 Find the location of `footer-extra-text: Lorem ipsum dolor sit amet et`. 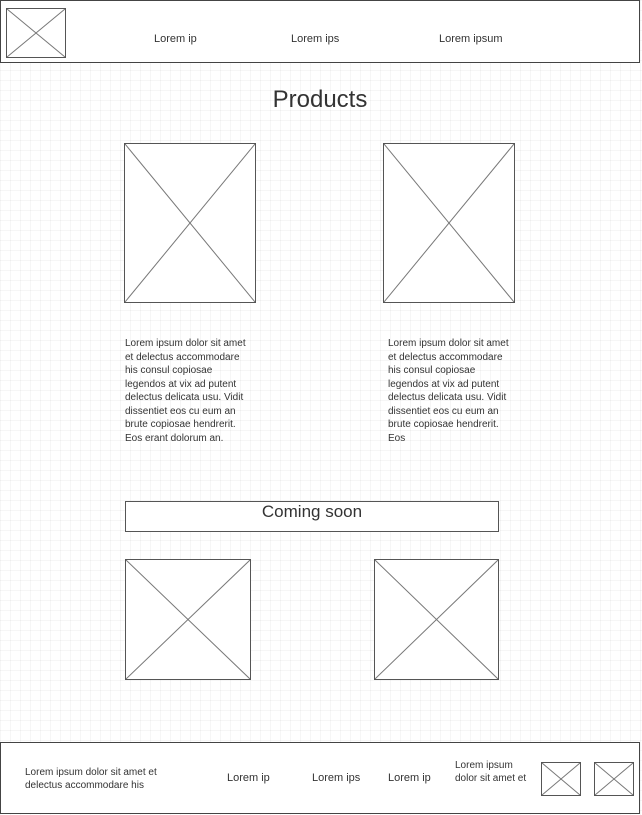

footer-extra-text: Lorem ipsum dolor sit amet et is located at coordinates (491, 772).